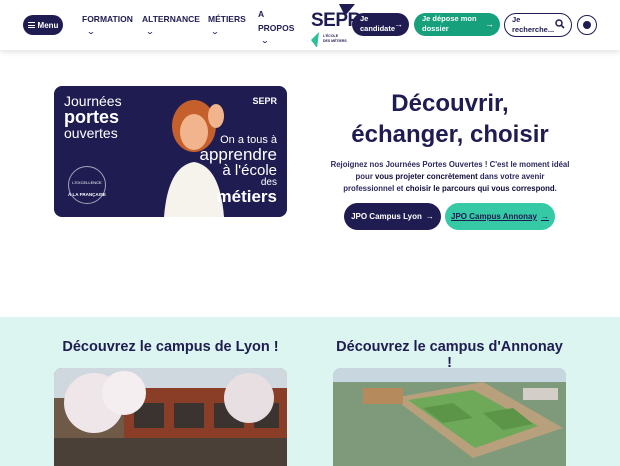  I want to click on jpo-lyon-label: JPO Campus Lyon, so click(386, 216).